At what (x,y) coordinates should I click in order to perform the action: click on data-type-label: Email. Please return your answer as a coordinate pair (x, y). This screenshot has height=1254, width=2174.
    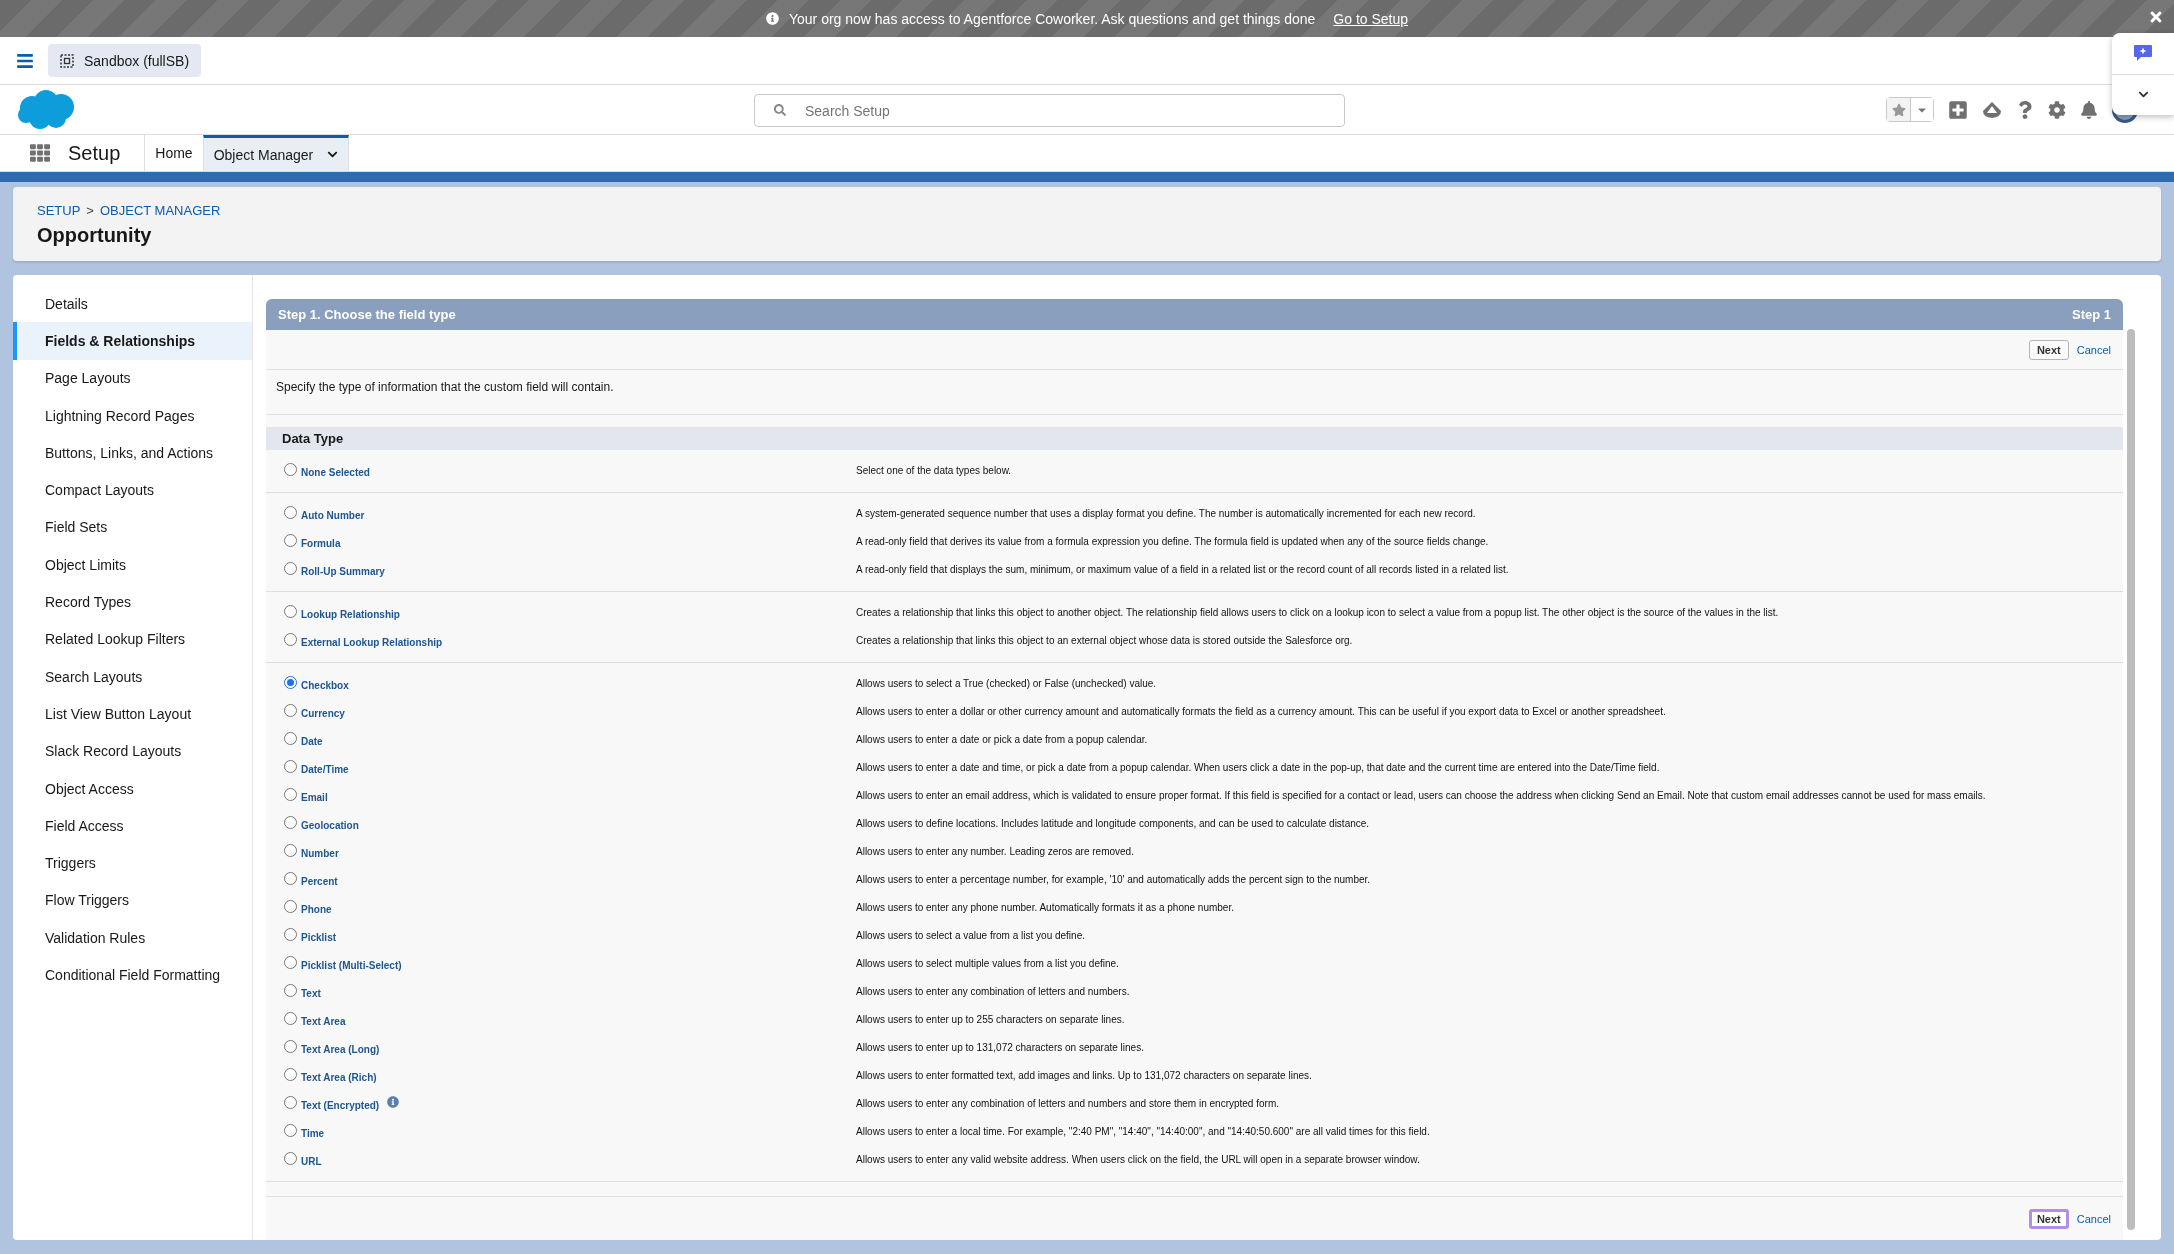
    Looking at the image, I should click on (314, 797).